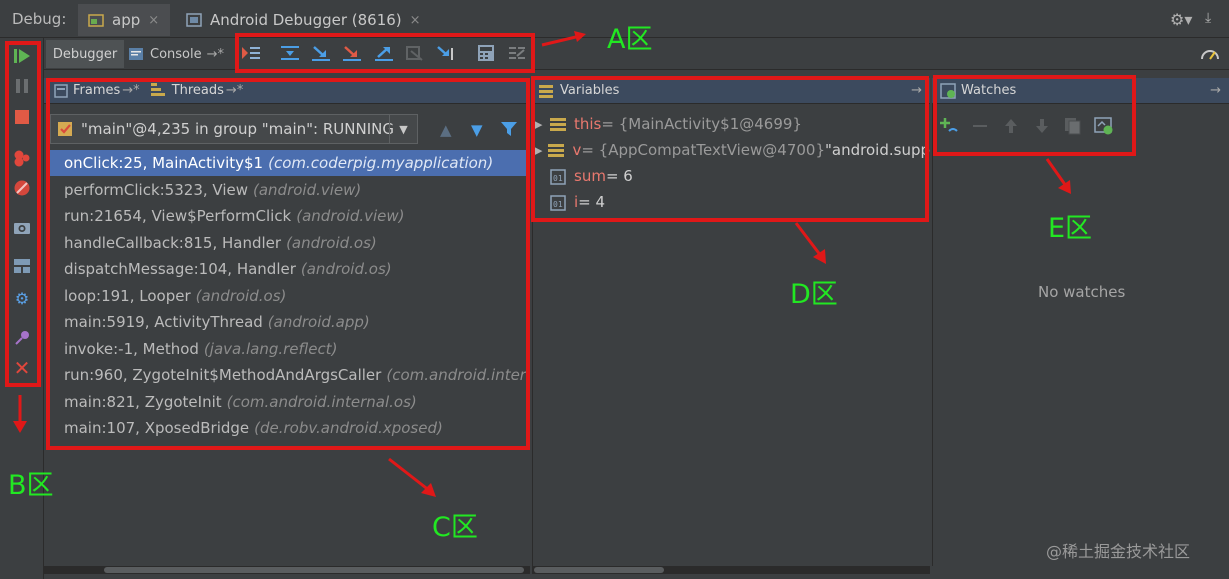 This screenshot has width=1229, height=579. Describe the element at coordinates (731, 570) in the screenshot. I see `variables-horizontal-scrollbar` at that location.